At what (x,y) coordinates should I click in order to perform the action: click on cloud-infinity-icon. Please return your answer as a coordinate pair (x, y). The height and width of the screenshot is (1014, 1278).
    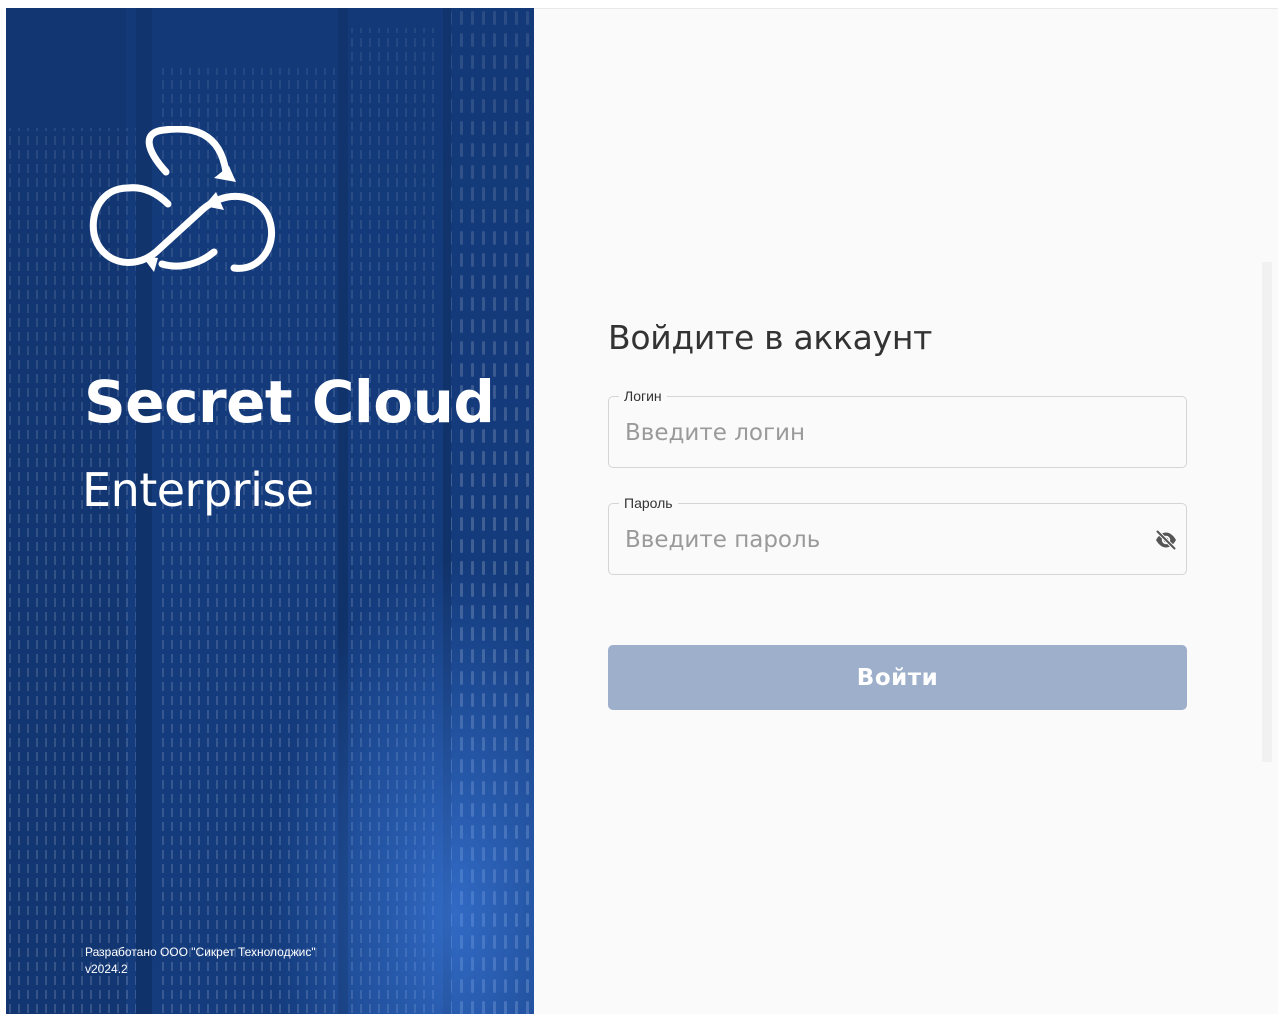
    Looking at the image, I should click on (182, 199).